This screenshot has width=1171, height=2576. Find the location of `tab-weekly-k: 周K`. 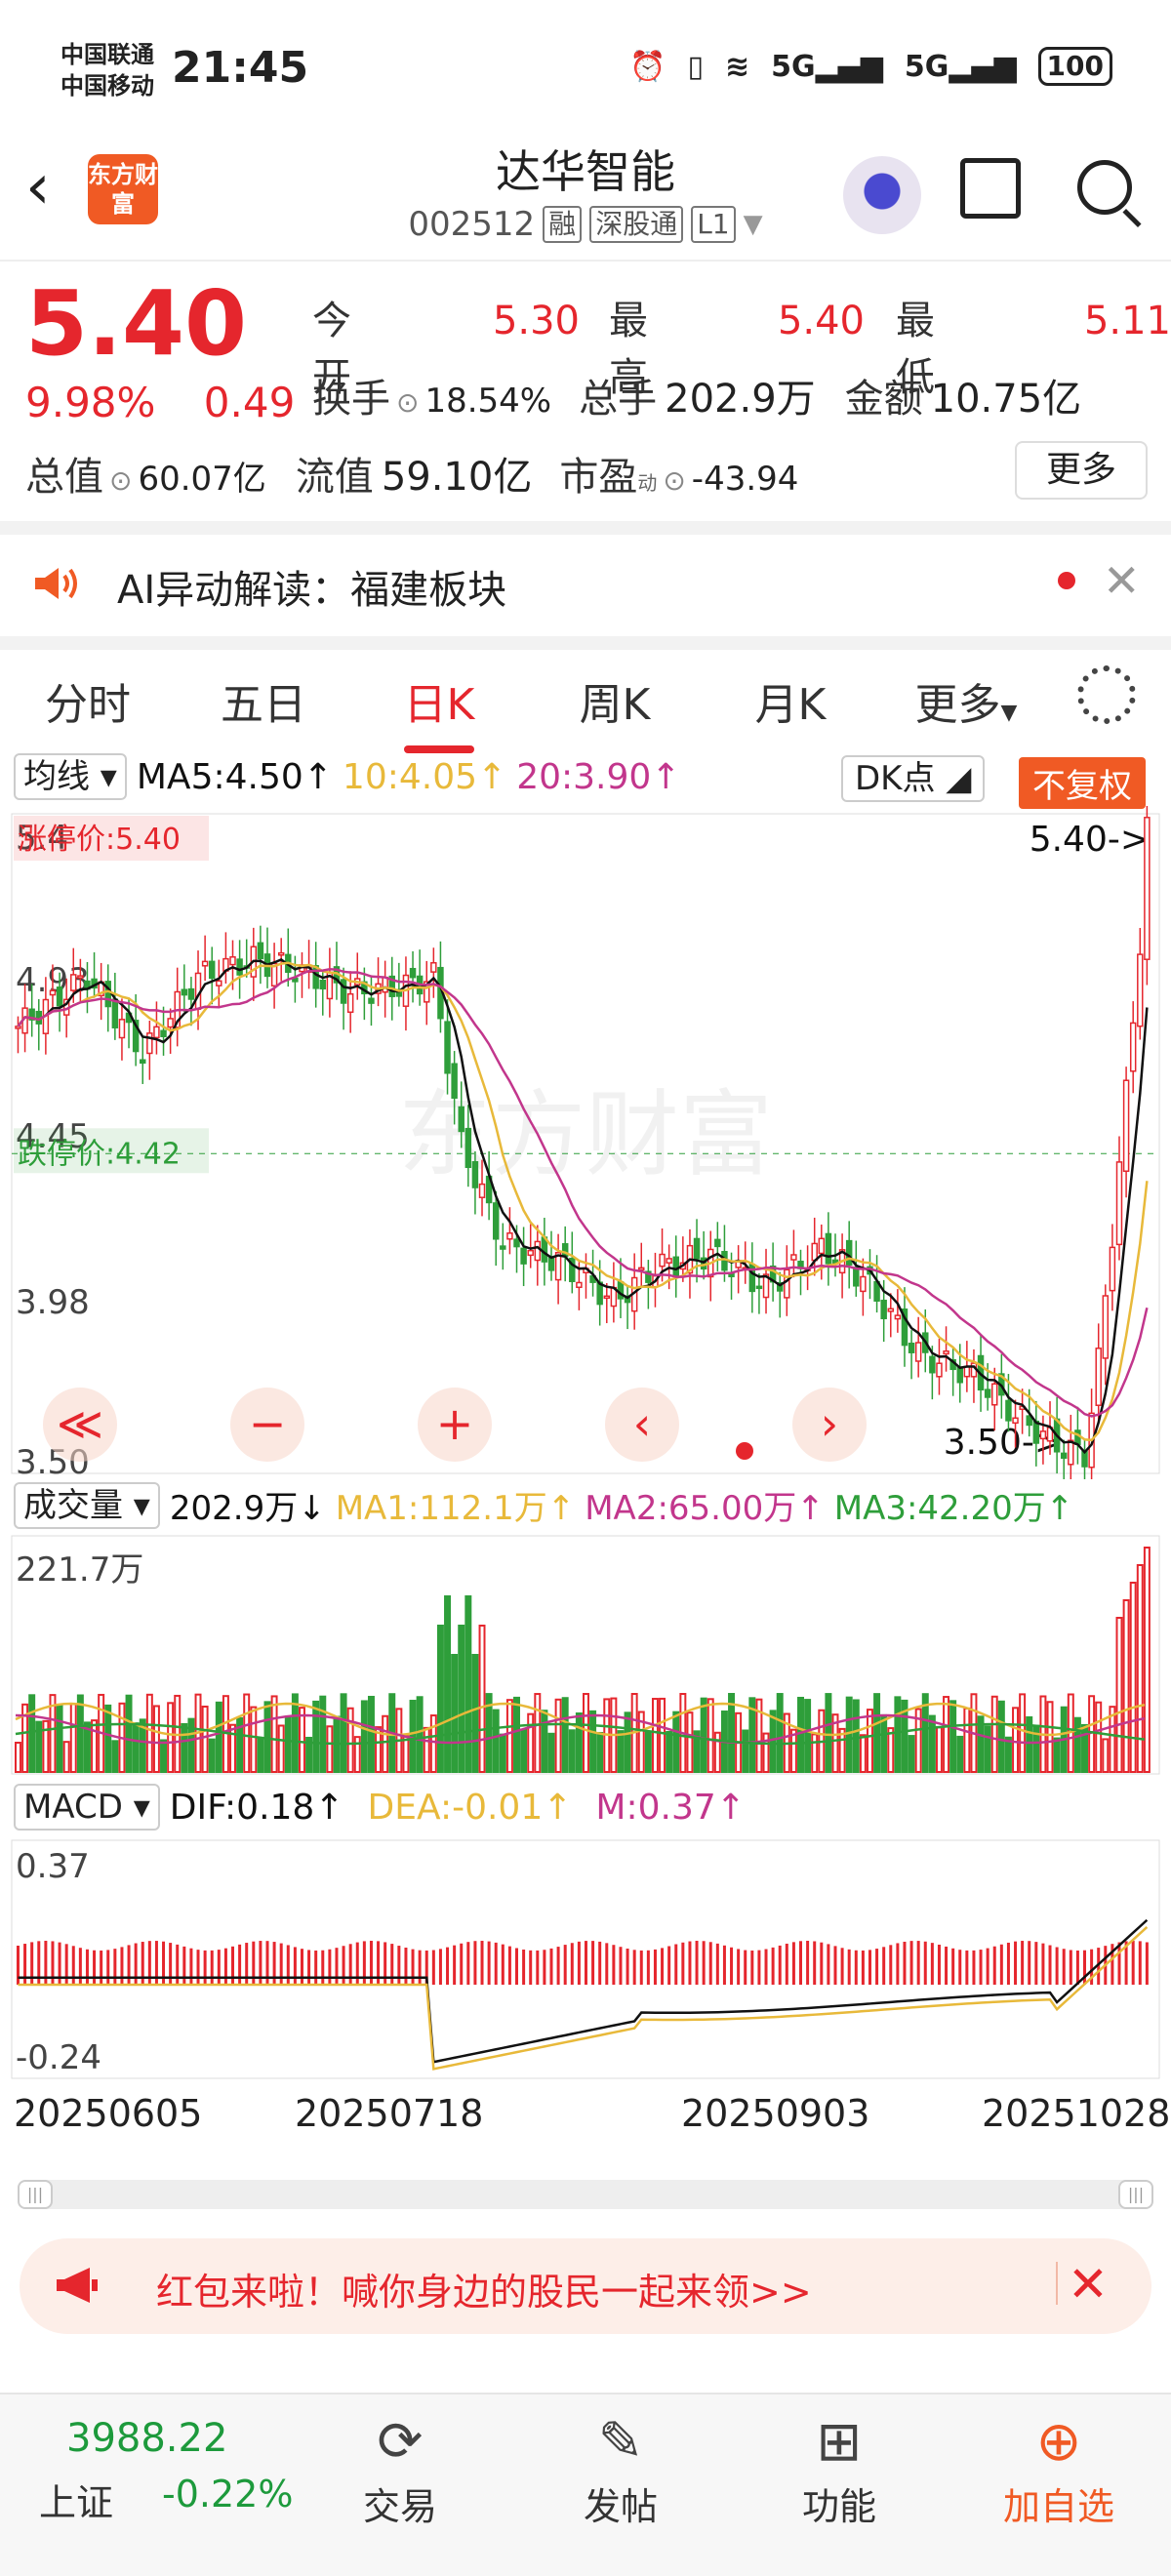

tab-weekly-k: 周K is located at coordinates (615, 700).